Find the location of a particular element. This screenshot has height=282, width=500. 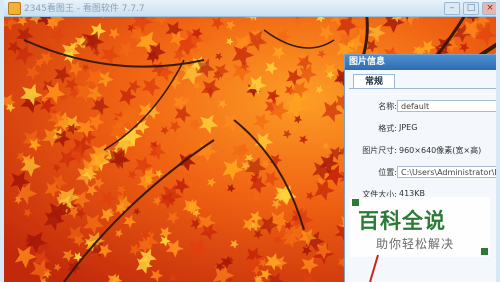

name-label: 名称: is located at coordinates (387, 106).